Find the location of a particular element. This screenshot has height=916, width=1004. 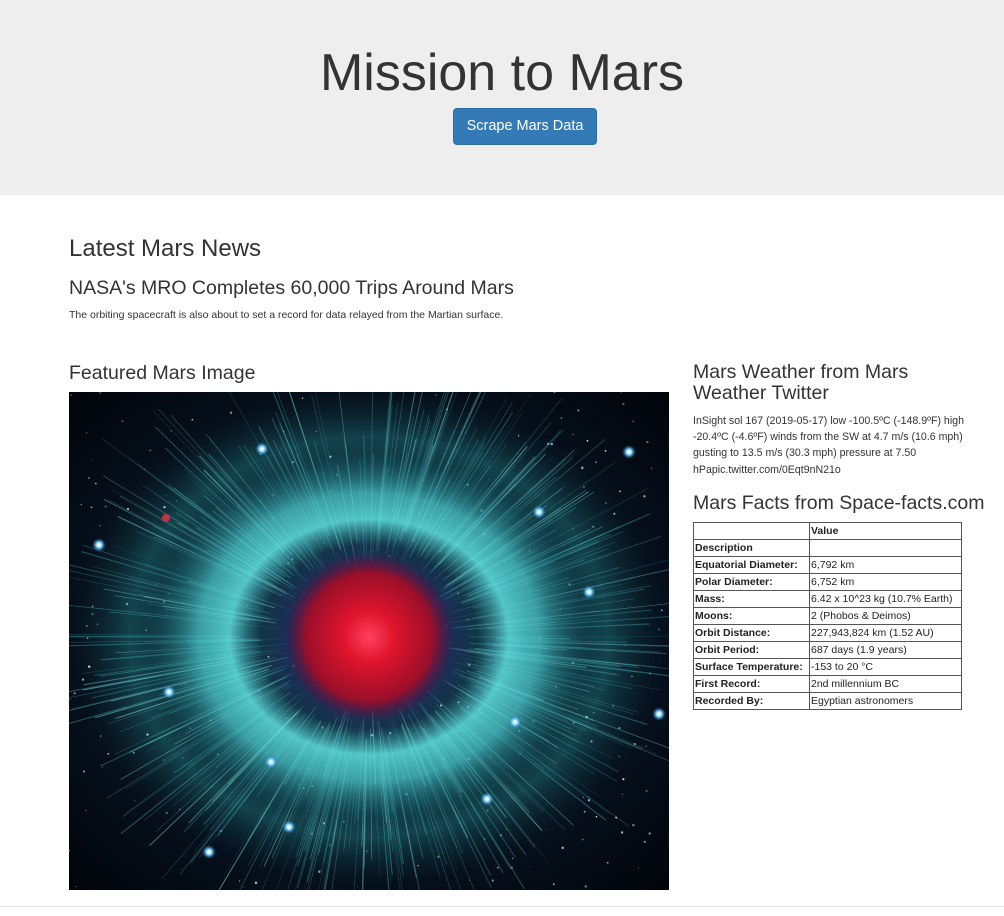

fact-value: 687 days (1.9 years) is located at coordinates (885, 650).